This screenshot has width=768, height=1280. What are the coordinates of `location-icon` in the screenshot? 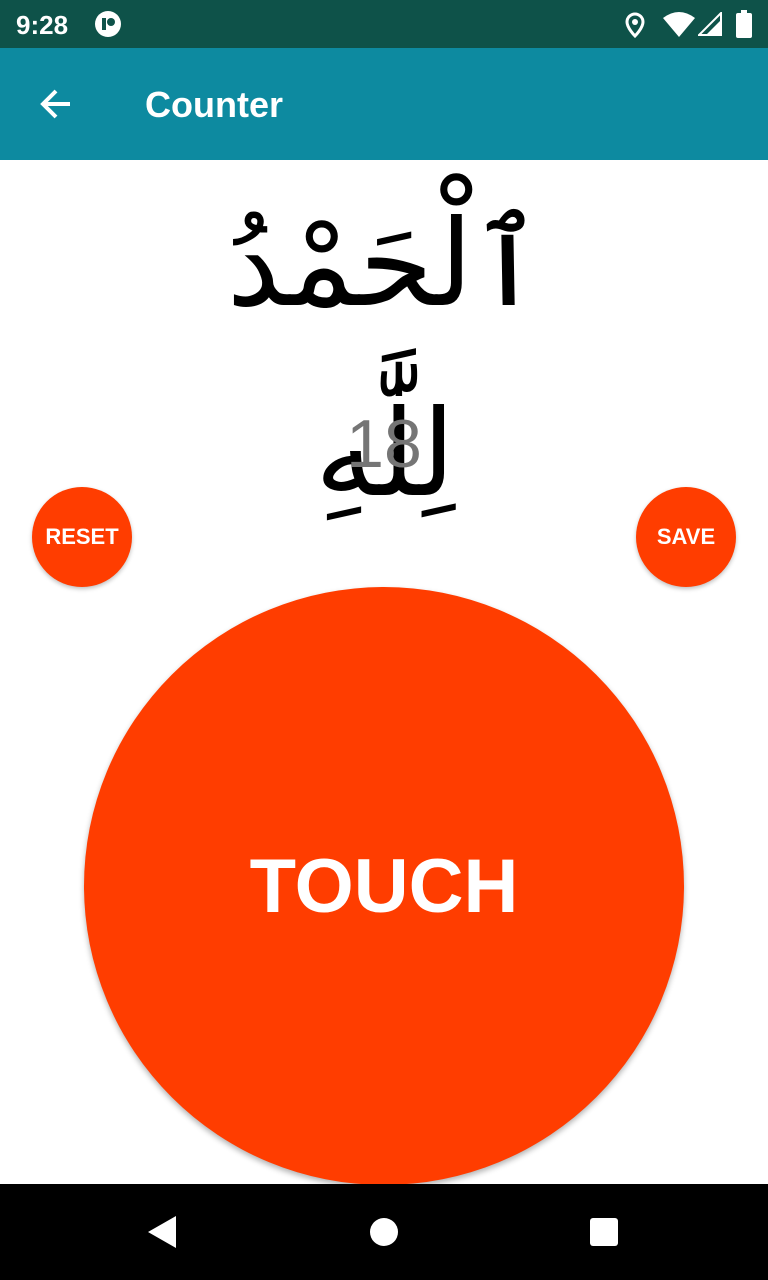 It's located at (635, 25).